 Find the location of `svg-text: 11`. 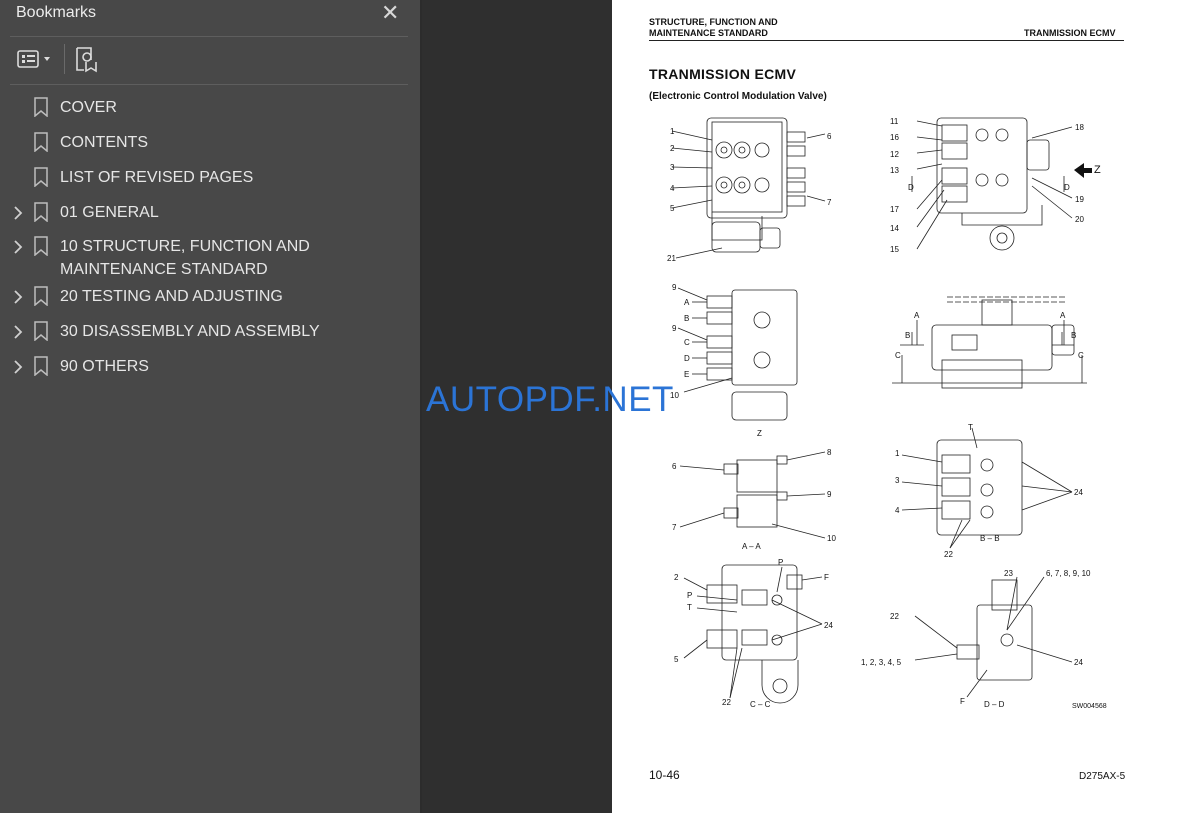

svg-text: 11 is located at coordinates (894, 121).